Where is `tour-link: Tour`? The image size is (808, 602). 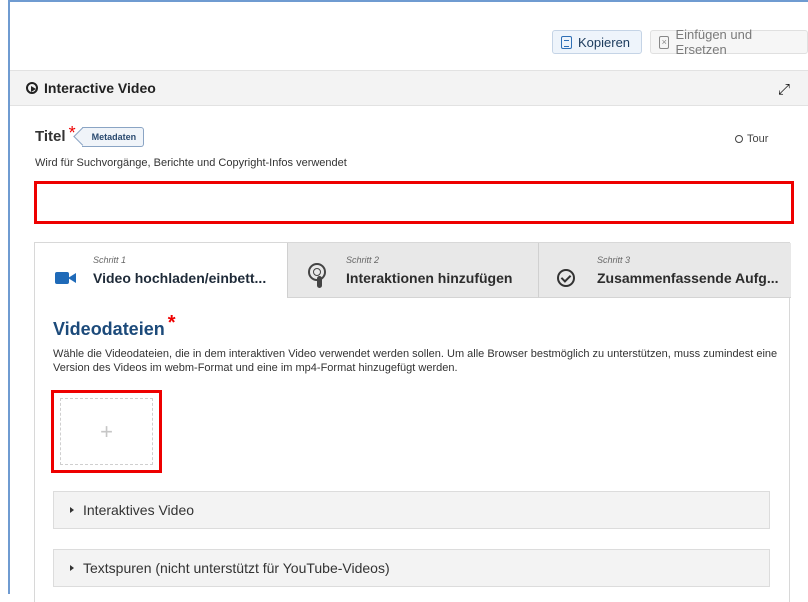 tour-link: Tour is located at coordinates (751, 139).